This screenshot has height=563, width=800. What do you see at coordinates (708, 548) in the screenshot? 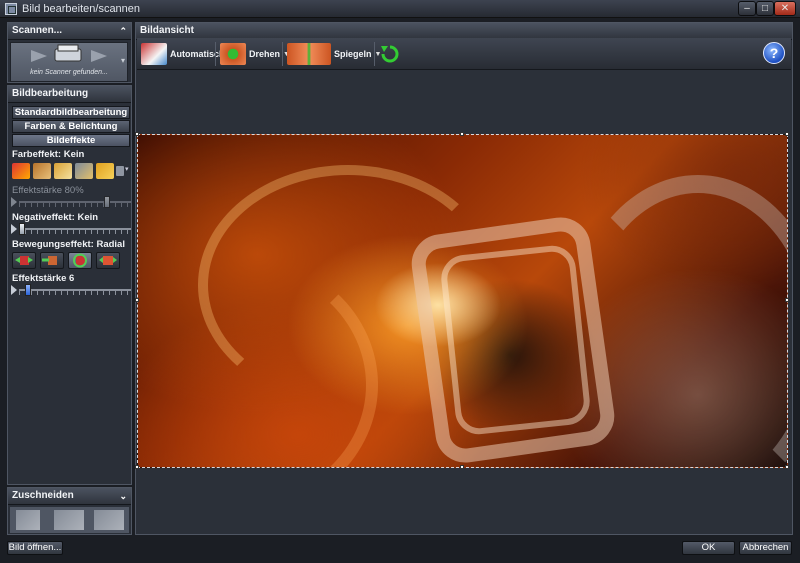
I see `ok-button: OK` at bounding box center [708, 548].